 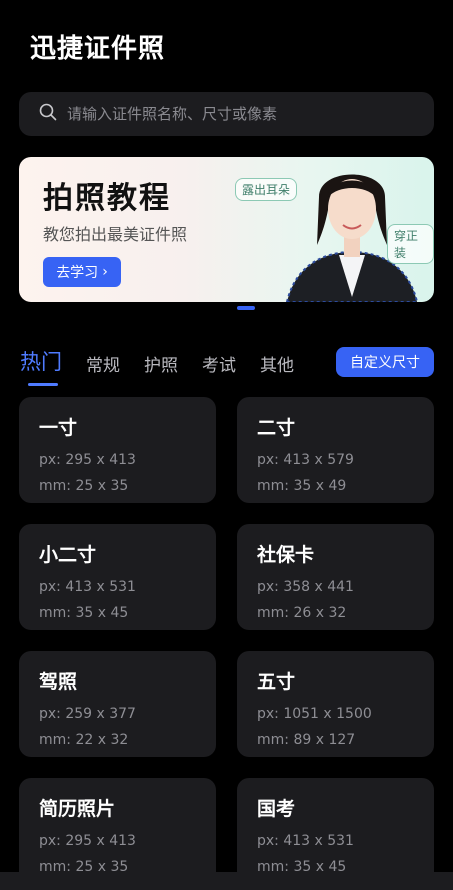 I want to click on banner-title: 拍照教程, so click(x=107, y=198).